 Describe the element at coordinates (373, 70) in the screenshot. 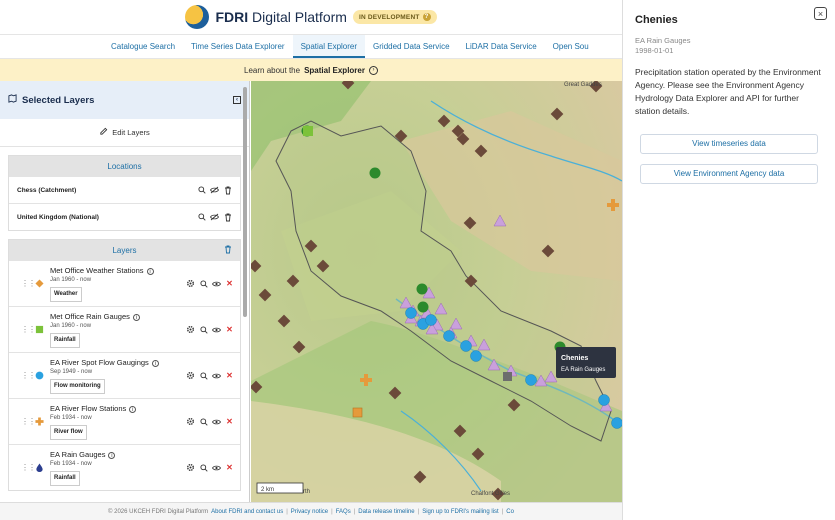

I see `arrow-right-icon: ›` at that location.